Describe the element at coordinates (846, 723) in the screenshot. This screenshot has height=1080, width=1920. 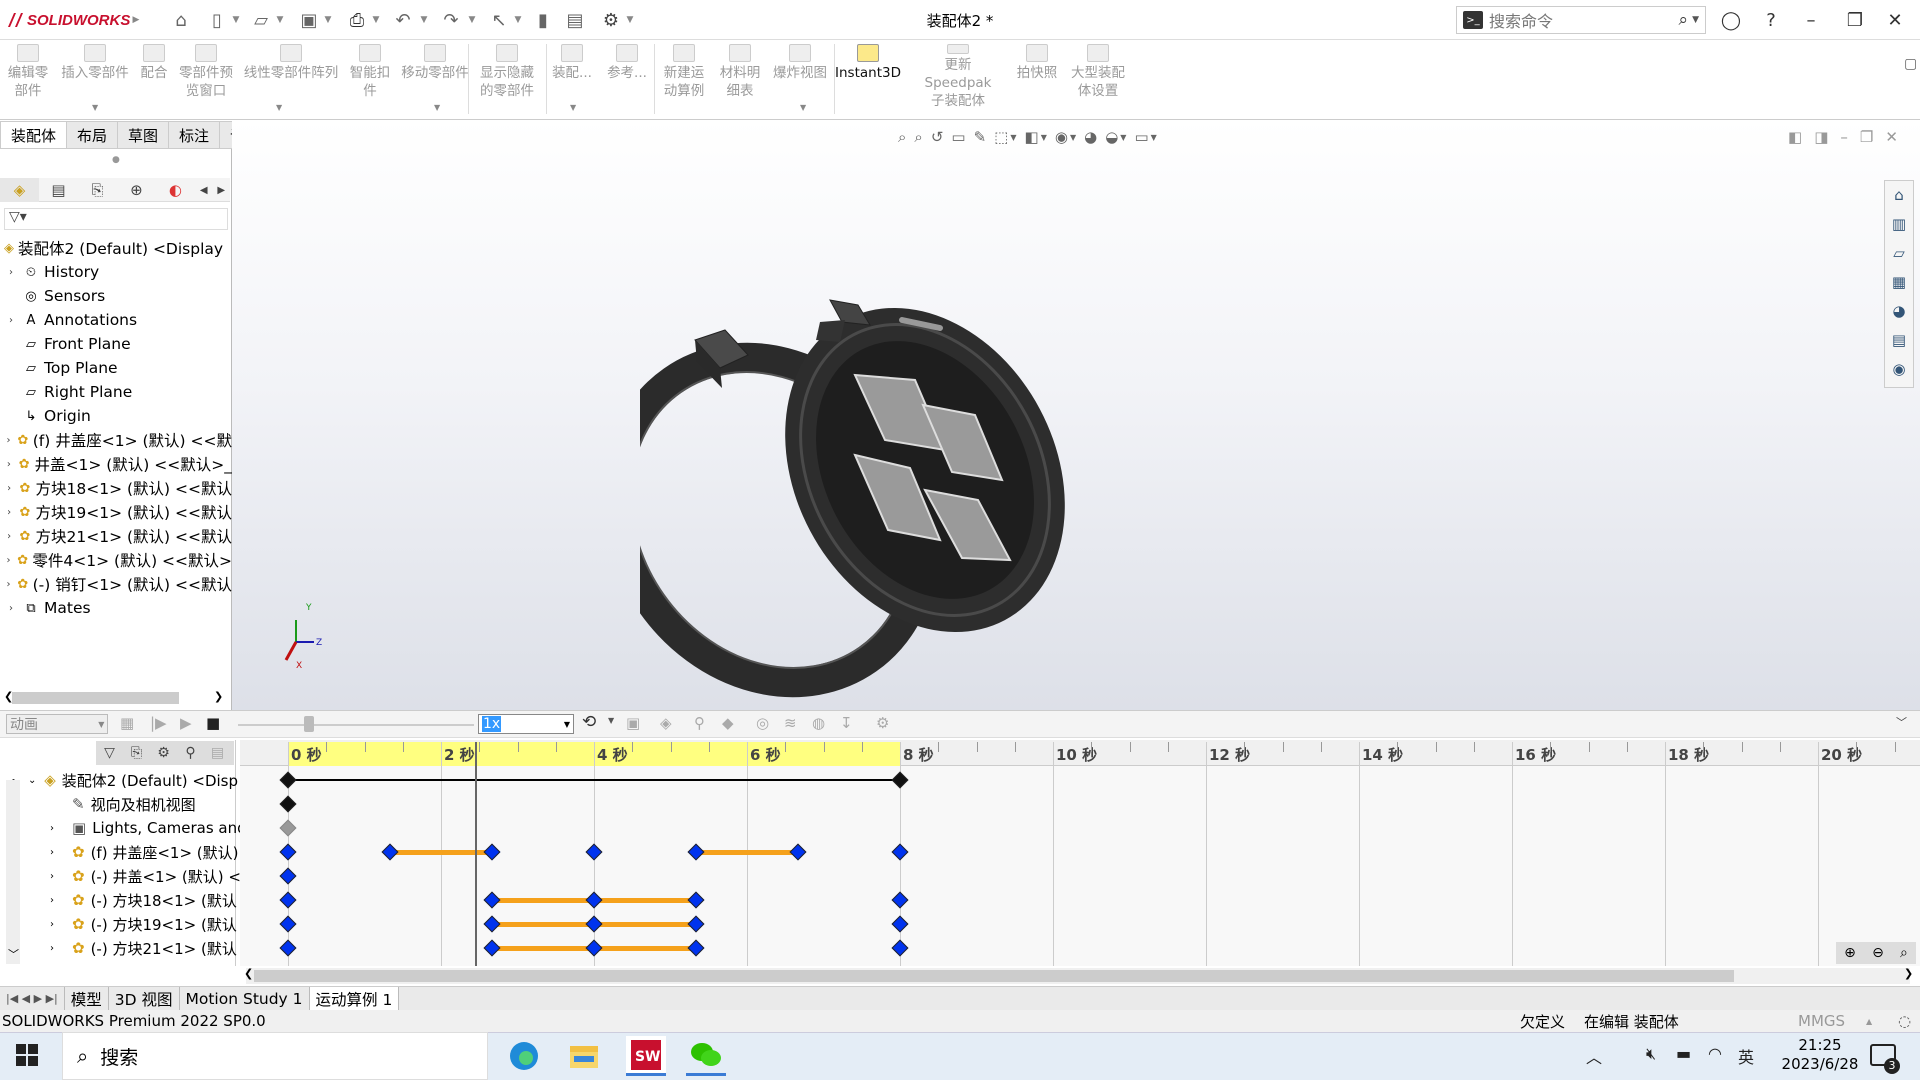
I see `gravity-icon: ↧` at that location.